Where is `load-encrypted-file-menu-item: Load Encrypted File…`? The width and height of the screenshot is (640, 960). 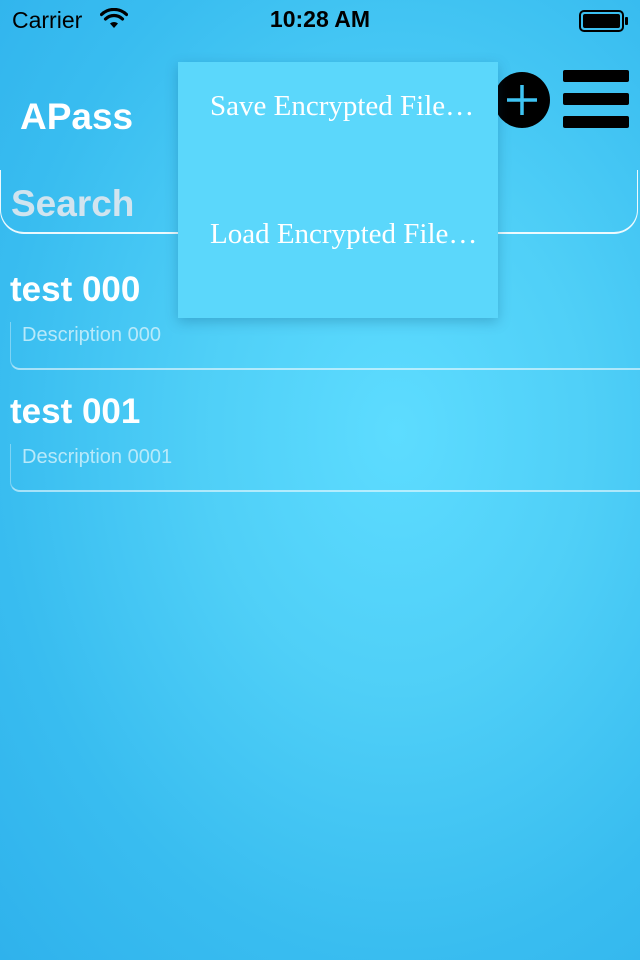
load-encrypted-file-menu-item: Load Encrypted File… is located at coordinates (345, 234).